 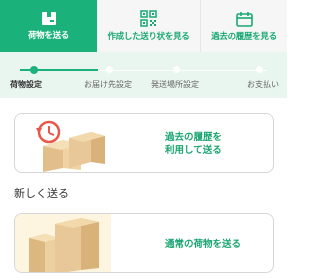 What do you see at coordinates (203, 244) in the screenshot?
I see `regular-package-label: 通常の荷物を送る` at bounding box center [203, 244].